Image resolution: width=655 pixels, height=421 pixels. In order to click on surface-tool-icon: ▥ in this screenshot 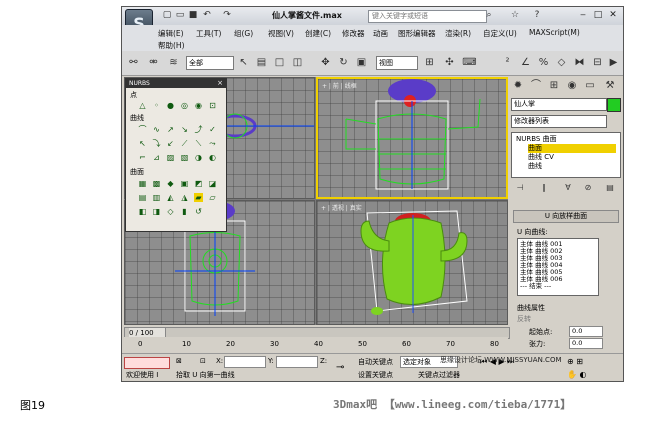, I will do `click(156, 197)`.